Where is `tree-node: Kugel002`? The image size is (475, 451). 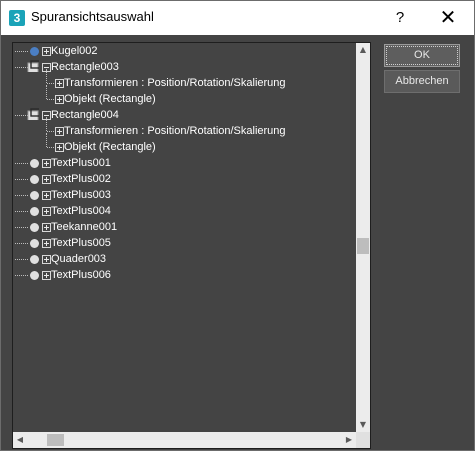
tree-node: Kugel002 is located at coordinates (184, 51).